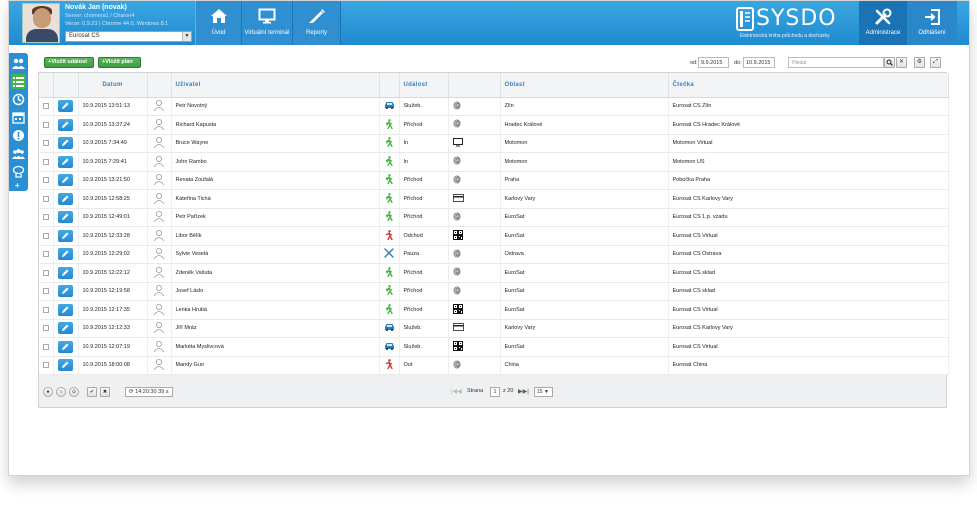 This screenshot has width=977, height=507. I want to click on page-size-select: 15 ▼, so click(543, 392).